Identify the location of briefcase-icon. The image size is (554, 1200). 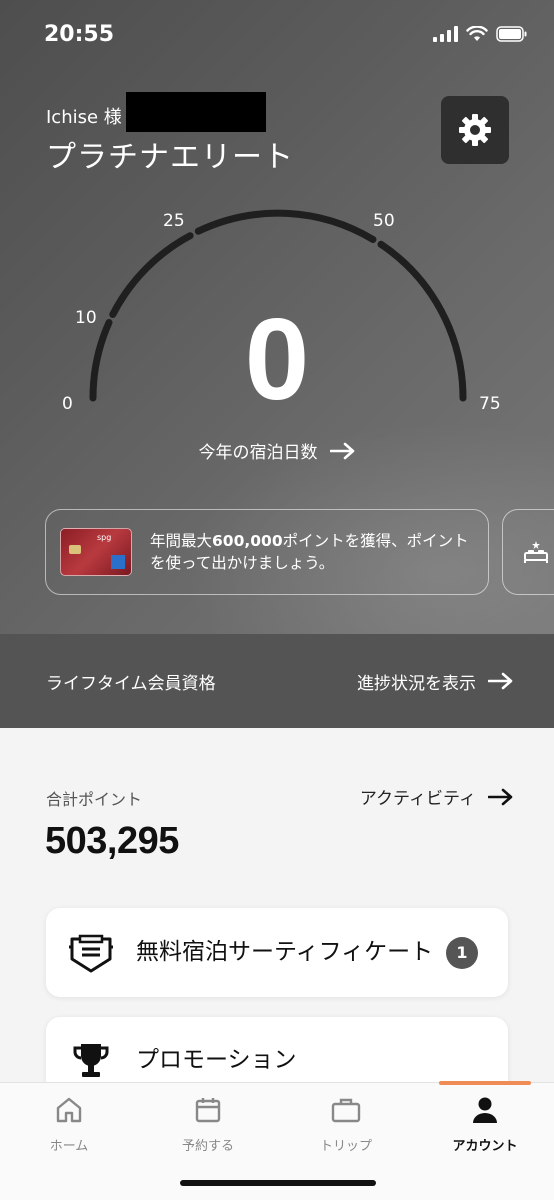
(346, 1110).